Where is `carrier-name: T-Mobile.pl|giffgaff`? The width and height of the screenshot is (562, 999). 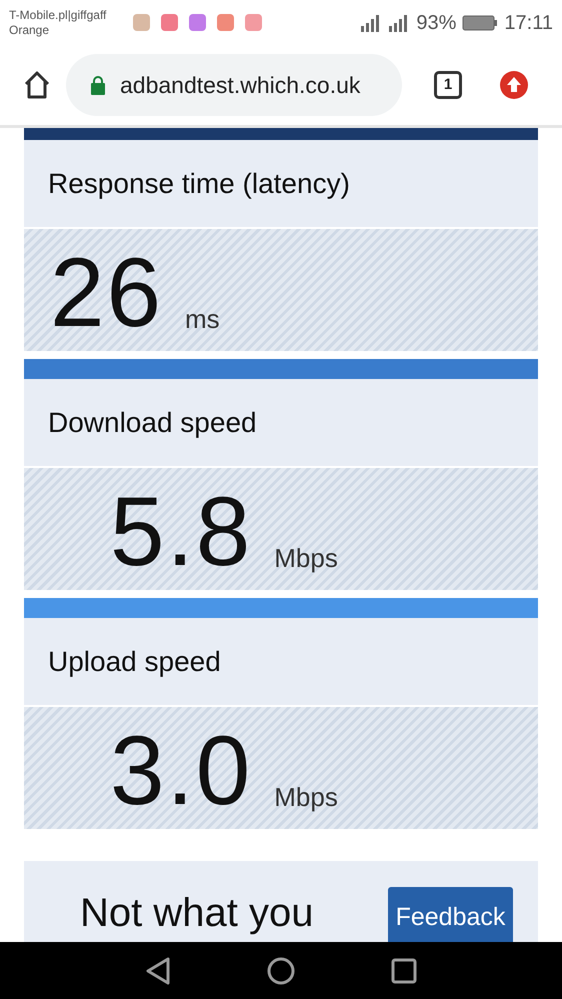
carrier-name: T-Mobile.pl|giffgaff is located at coordinates (58, 15).